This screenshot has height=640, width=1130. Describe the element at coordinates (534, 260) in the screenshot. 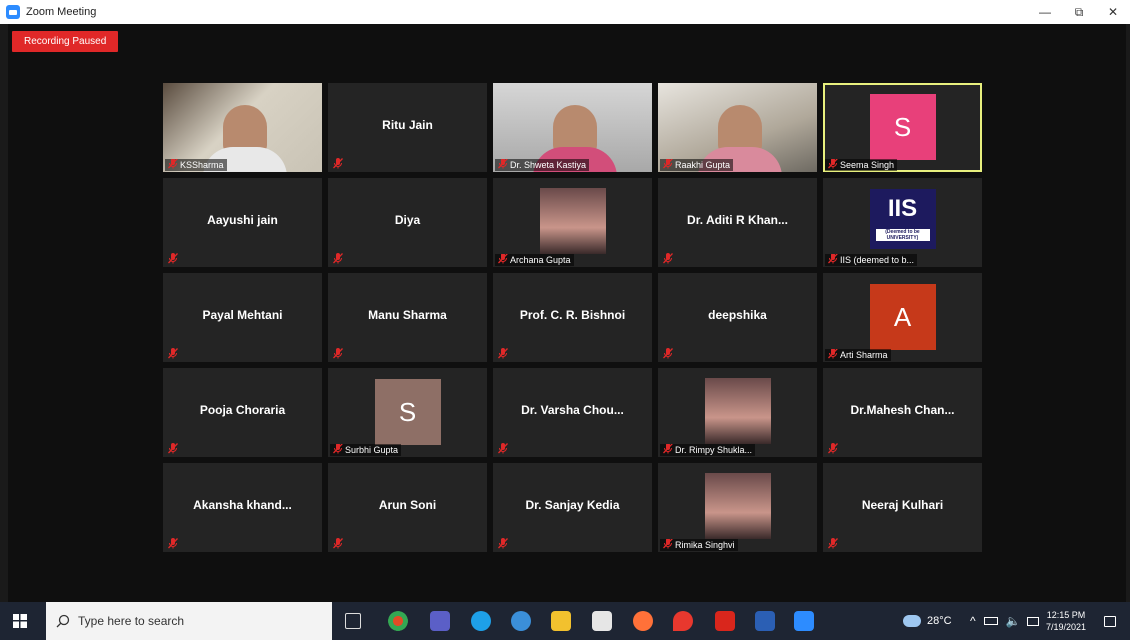

I see `participant-label: Archana Gupta` at that location.